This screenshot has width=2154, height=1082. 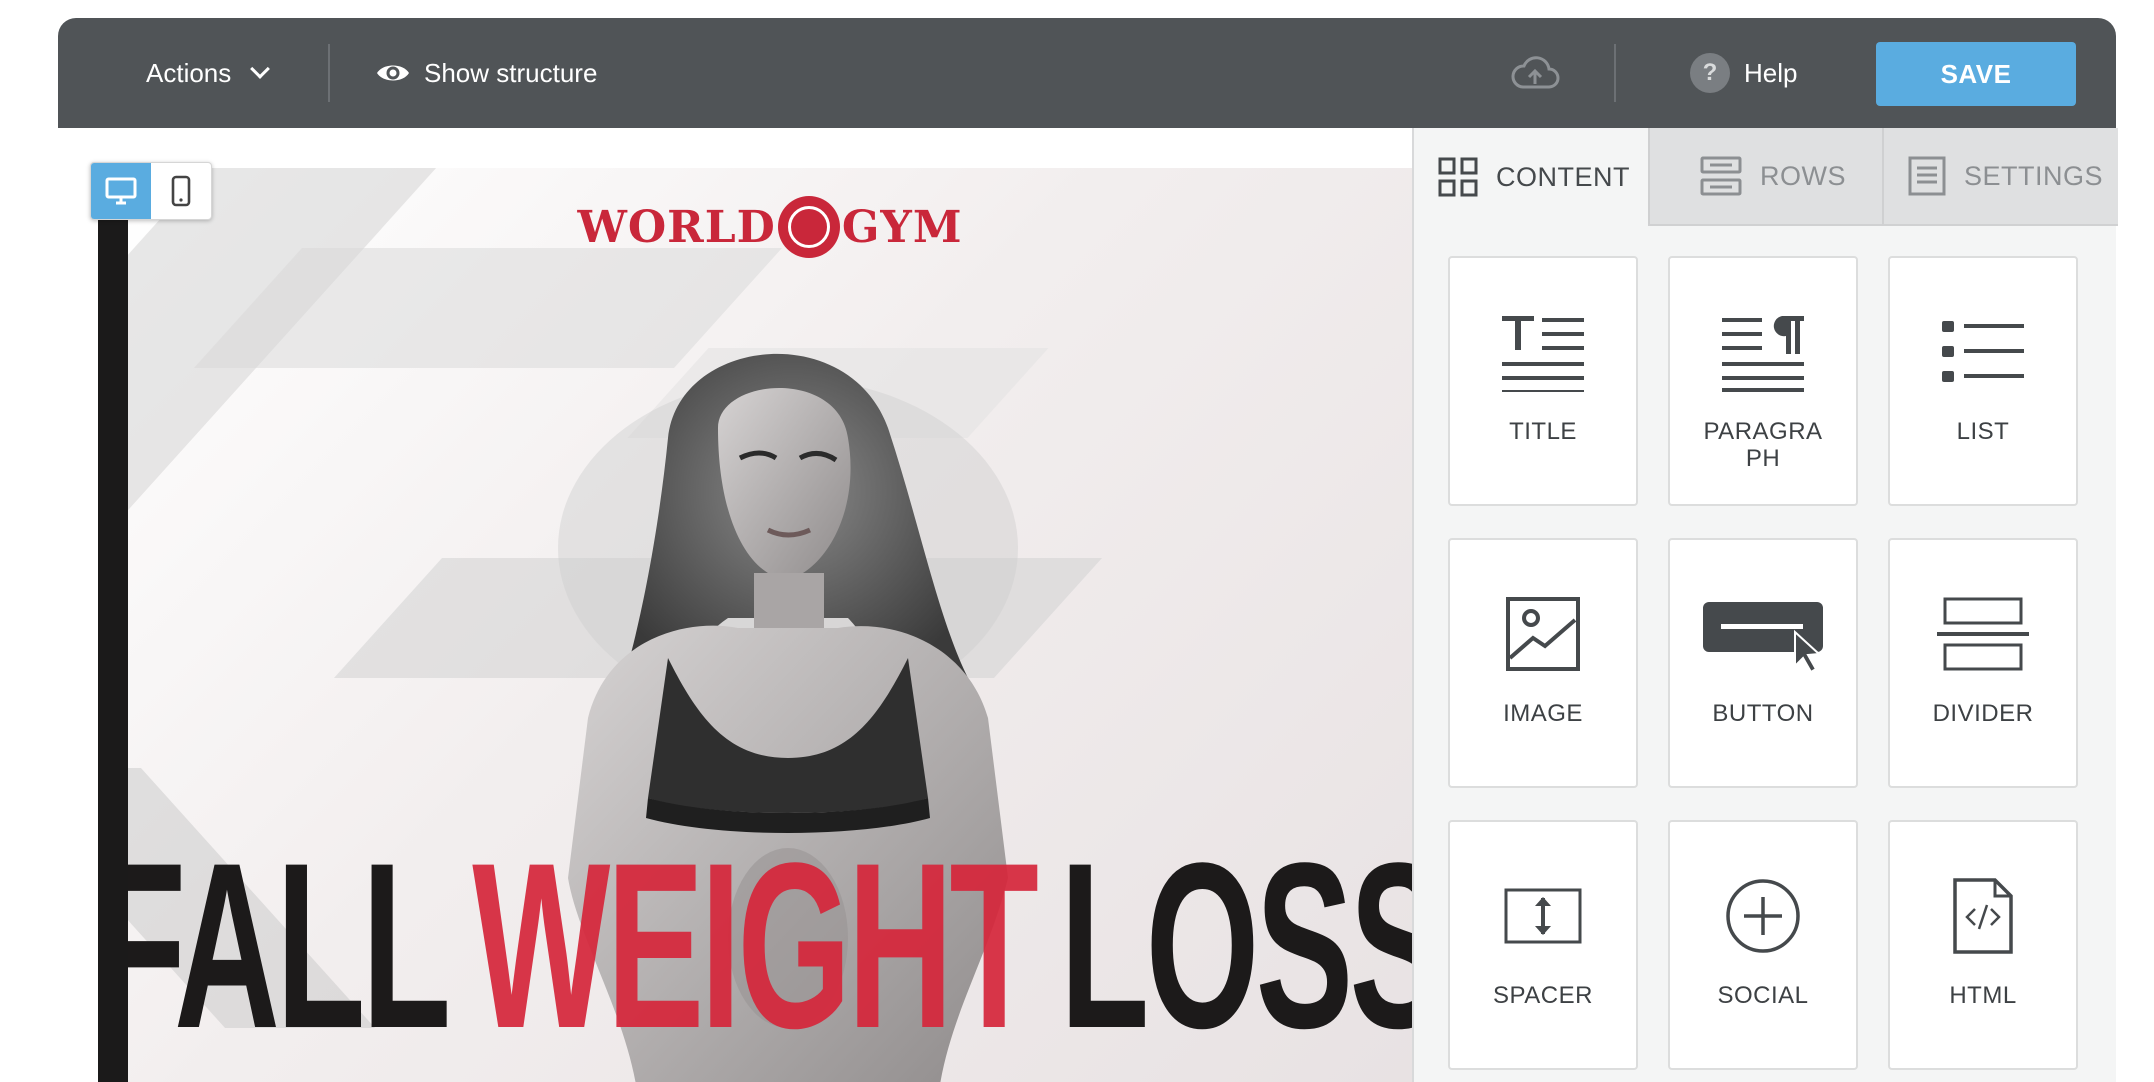 What do you see at coordinates (1543, 995) in the screenshot?
I see `block-label: SPACER` at bounding box center [1543, 995].